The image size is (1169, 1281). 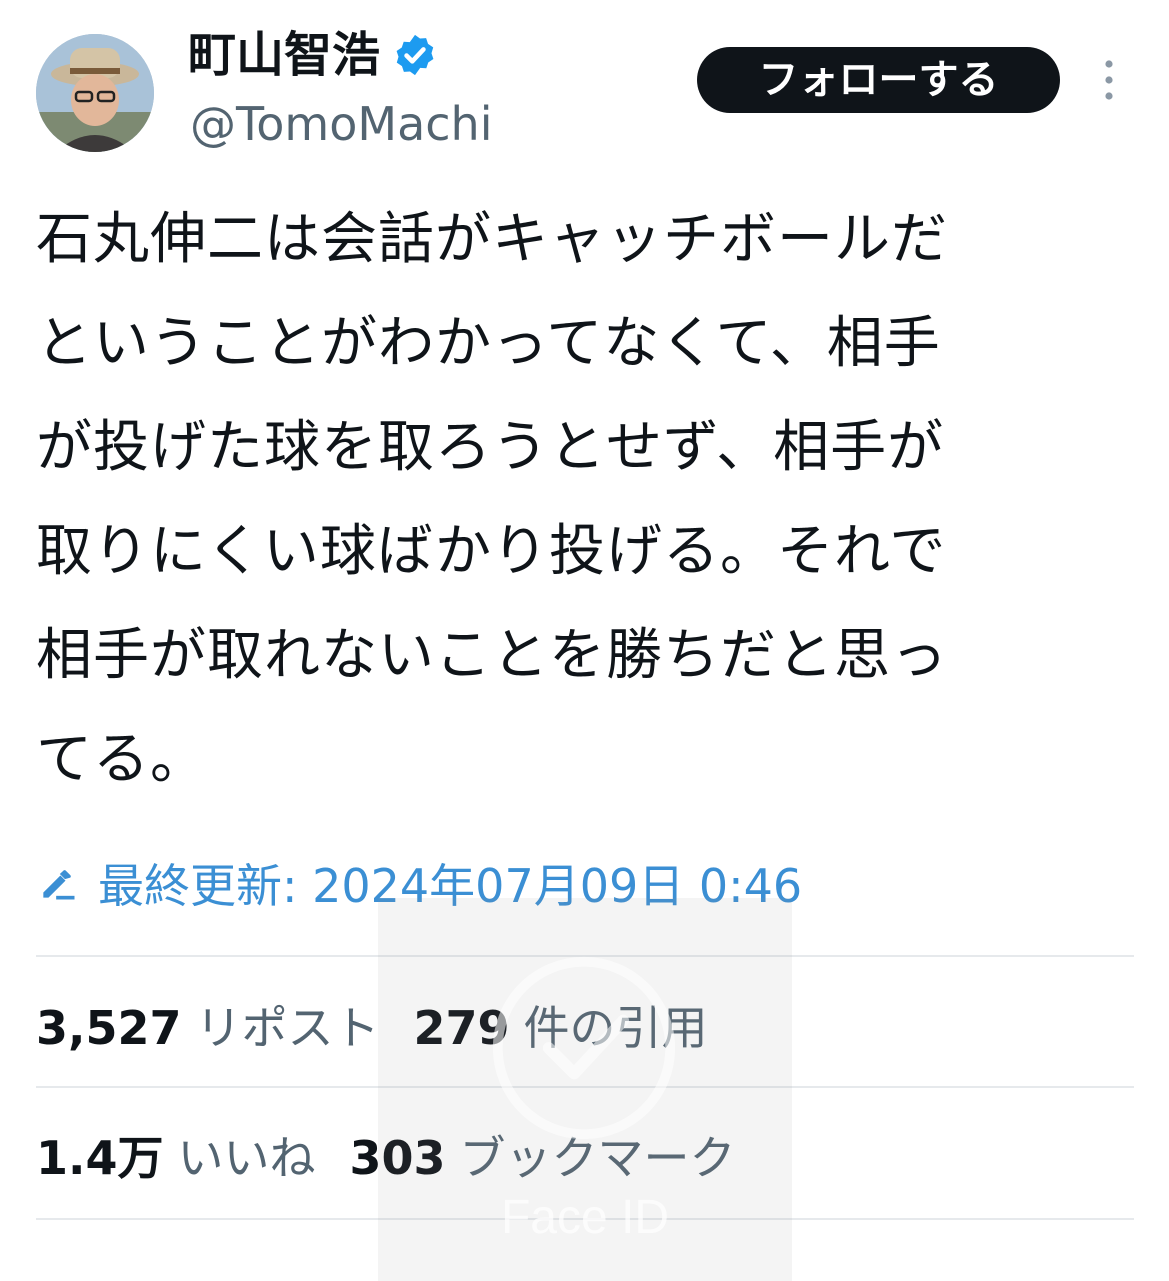 I want to click on follow-button: フォローする, so click(x=878, y=80).